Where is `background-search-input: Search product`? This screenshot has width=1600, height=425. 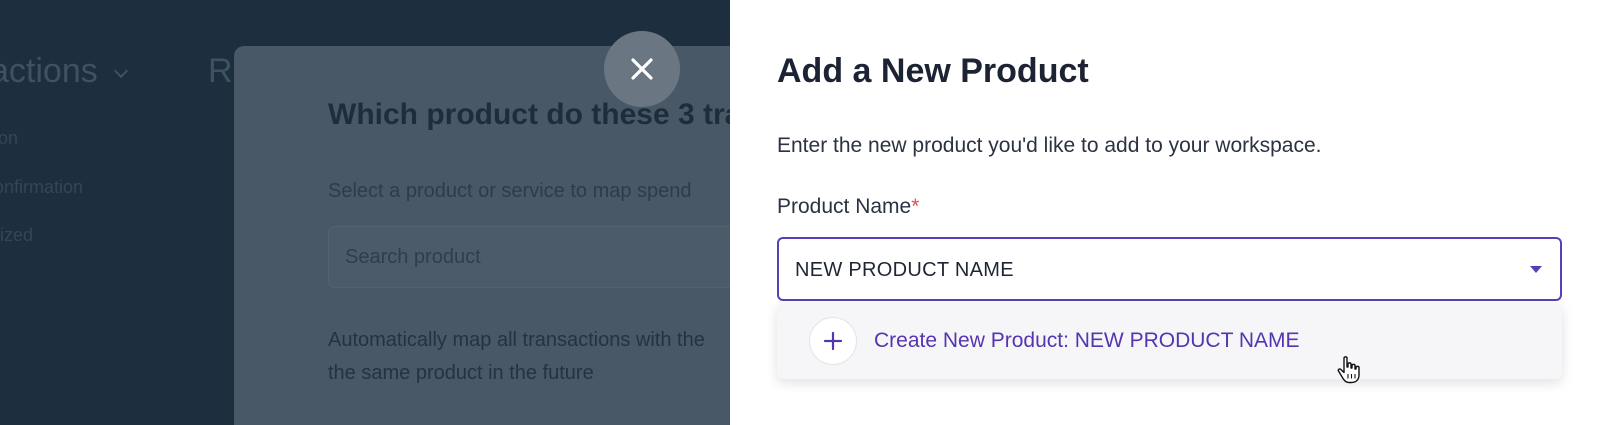 background-search-input: Search product is located at coordinates (529, 257).